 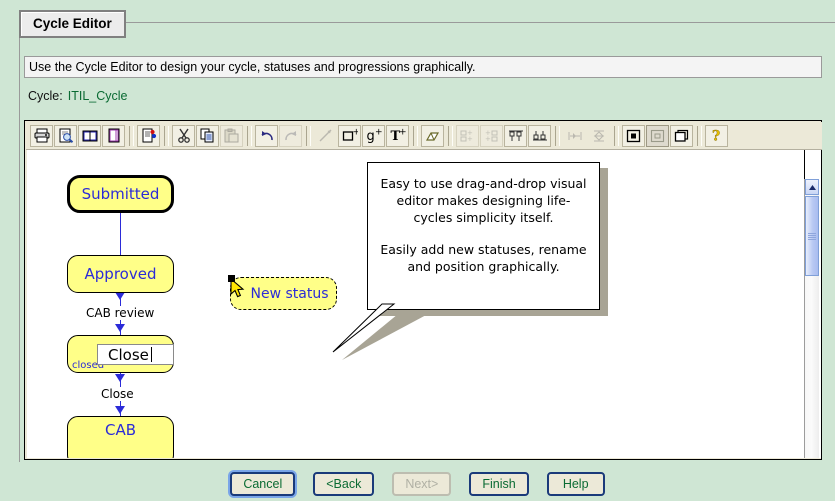 What do you see at coordinates (370, 136) in the screenshot?
I see `svg-text: g` at bounding box center [370, 136].